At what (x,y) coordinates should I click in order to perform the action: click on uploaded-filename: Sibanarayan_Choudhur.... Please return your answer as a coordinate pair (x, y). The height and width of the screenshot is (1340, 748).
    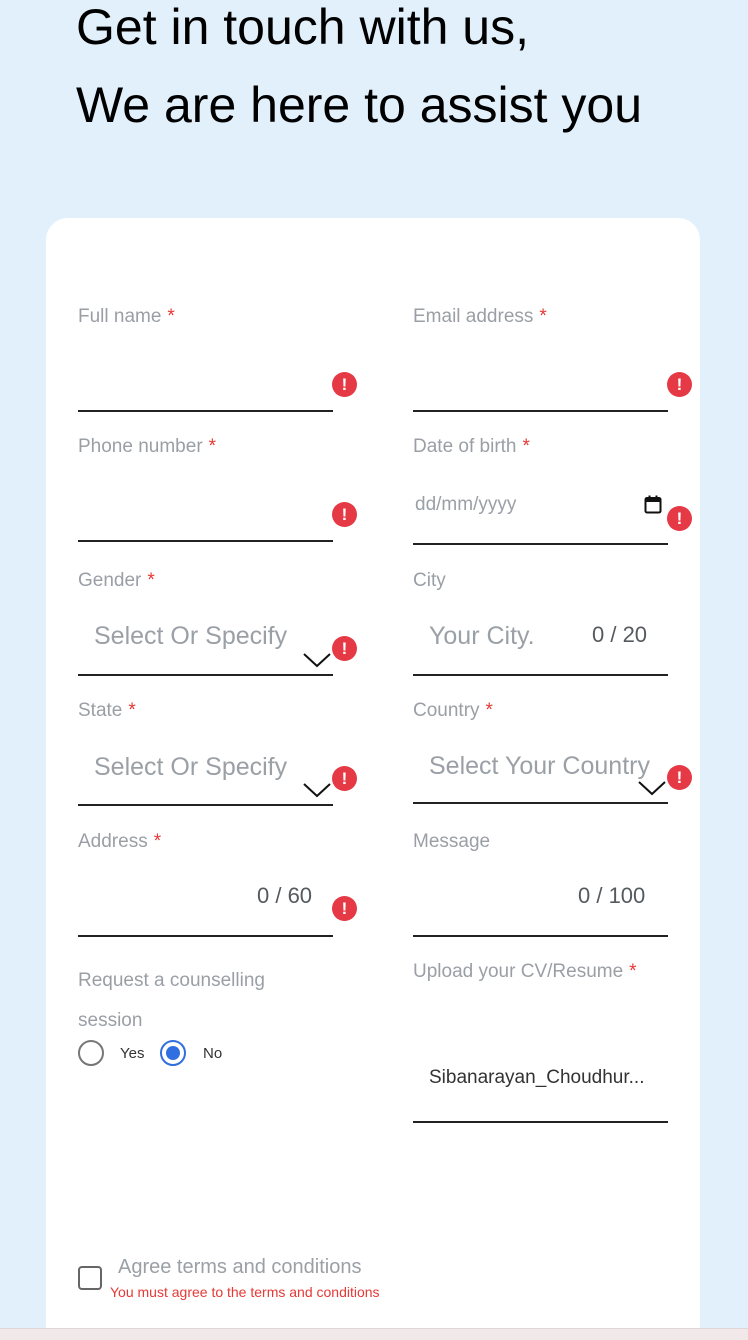
    Looking at the image, I should click on (537, 1077).